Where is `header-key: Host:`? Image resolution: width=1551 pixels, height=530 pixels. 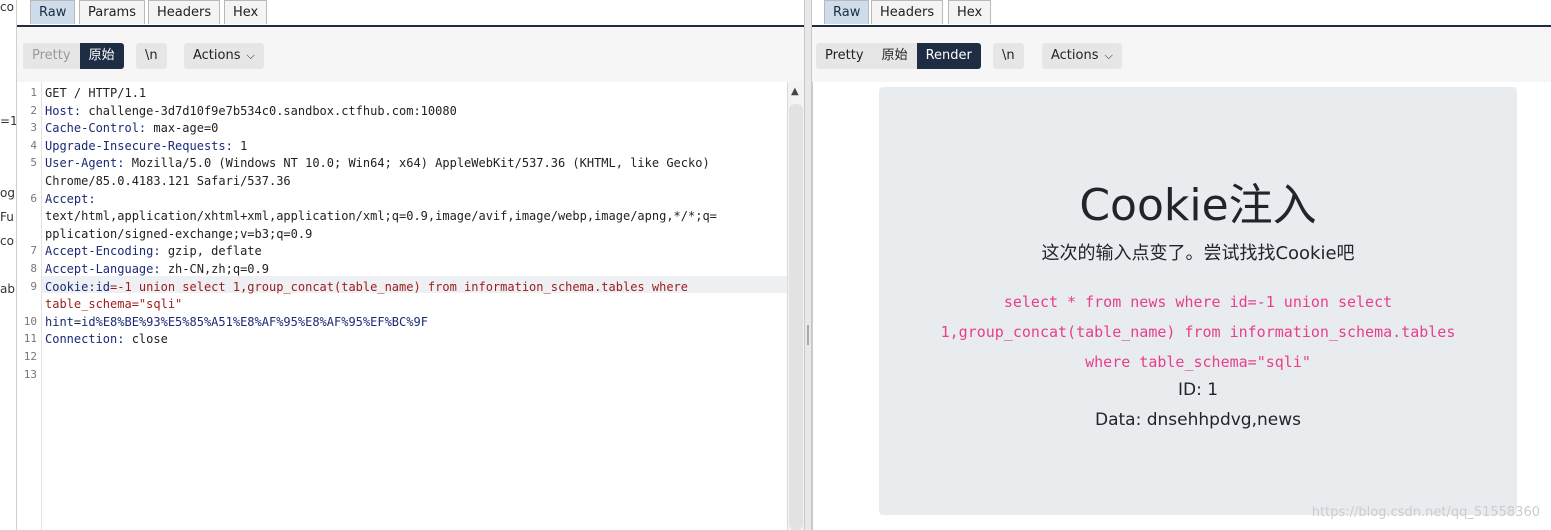
header-key: Host: is located at coordinates (63, 110).